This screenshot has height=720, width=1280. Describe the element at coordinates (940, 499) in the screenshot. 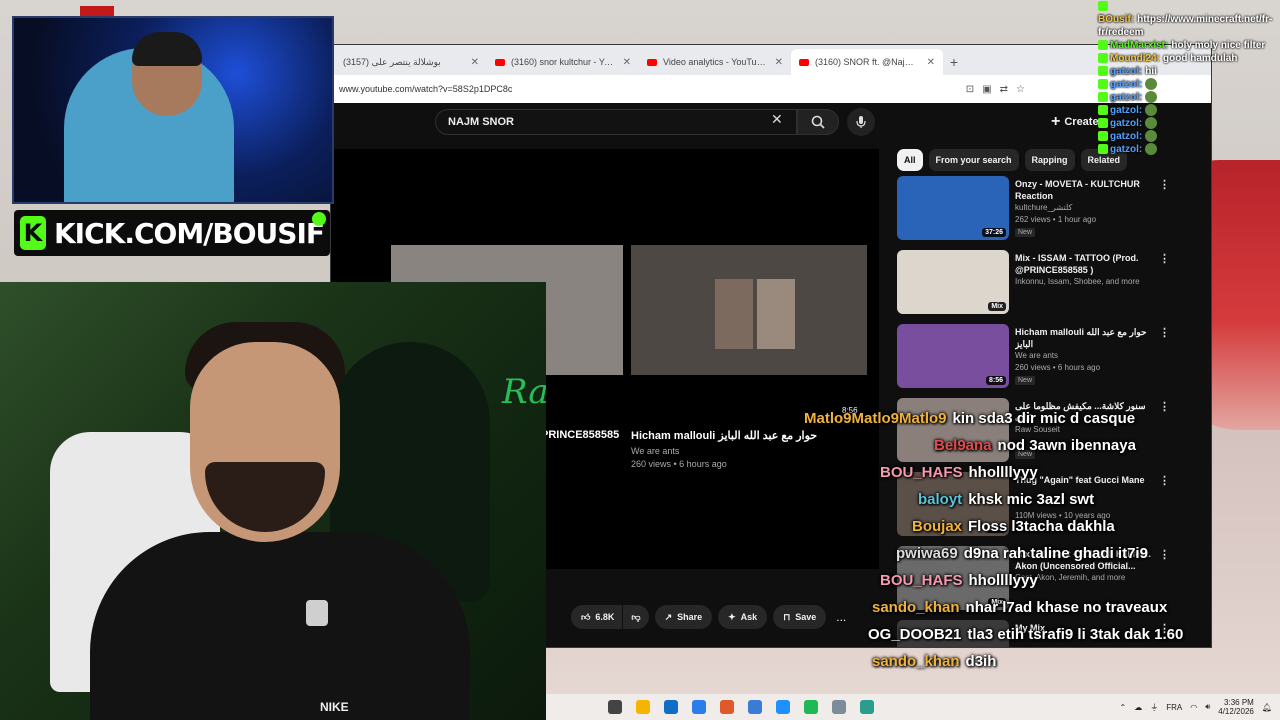

I see `chat-username: baloyt` at that location.